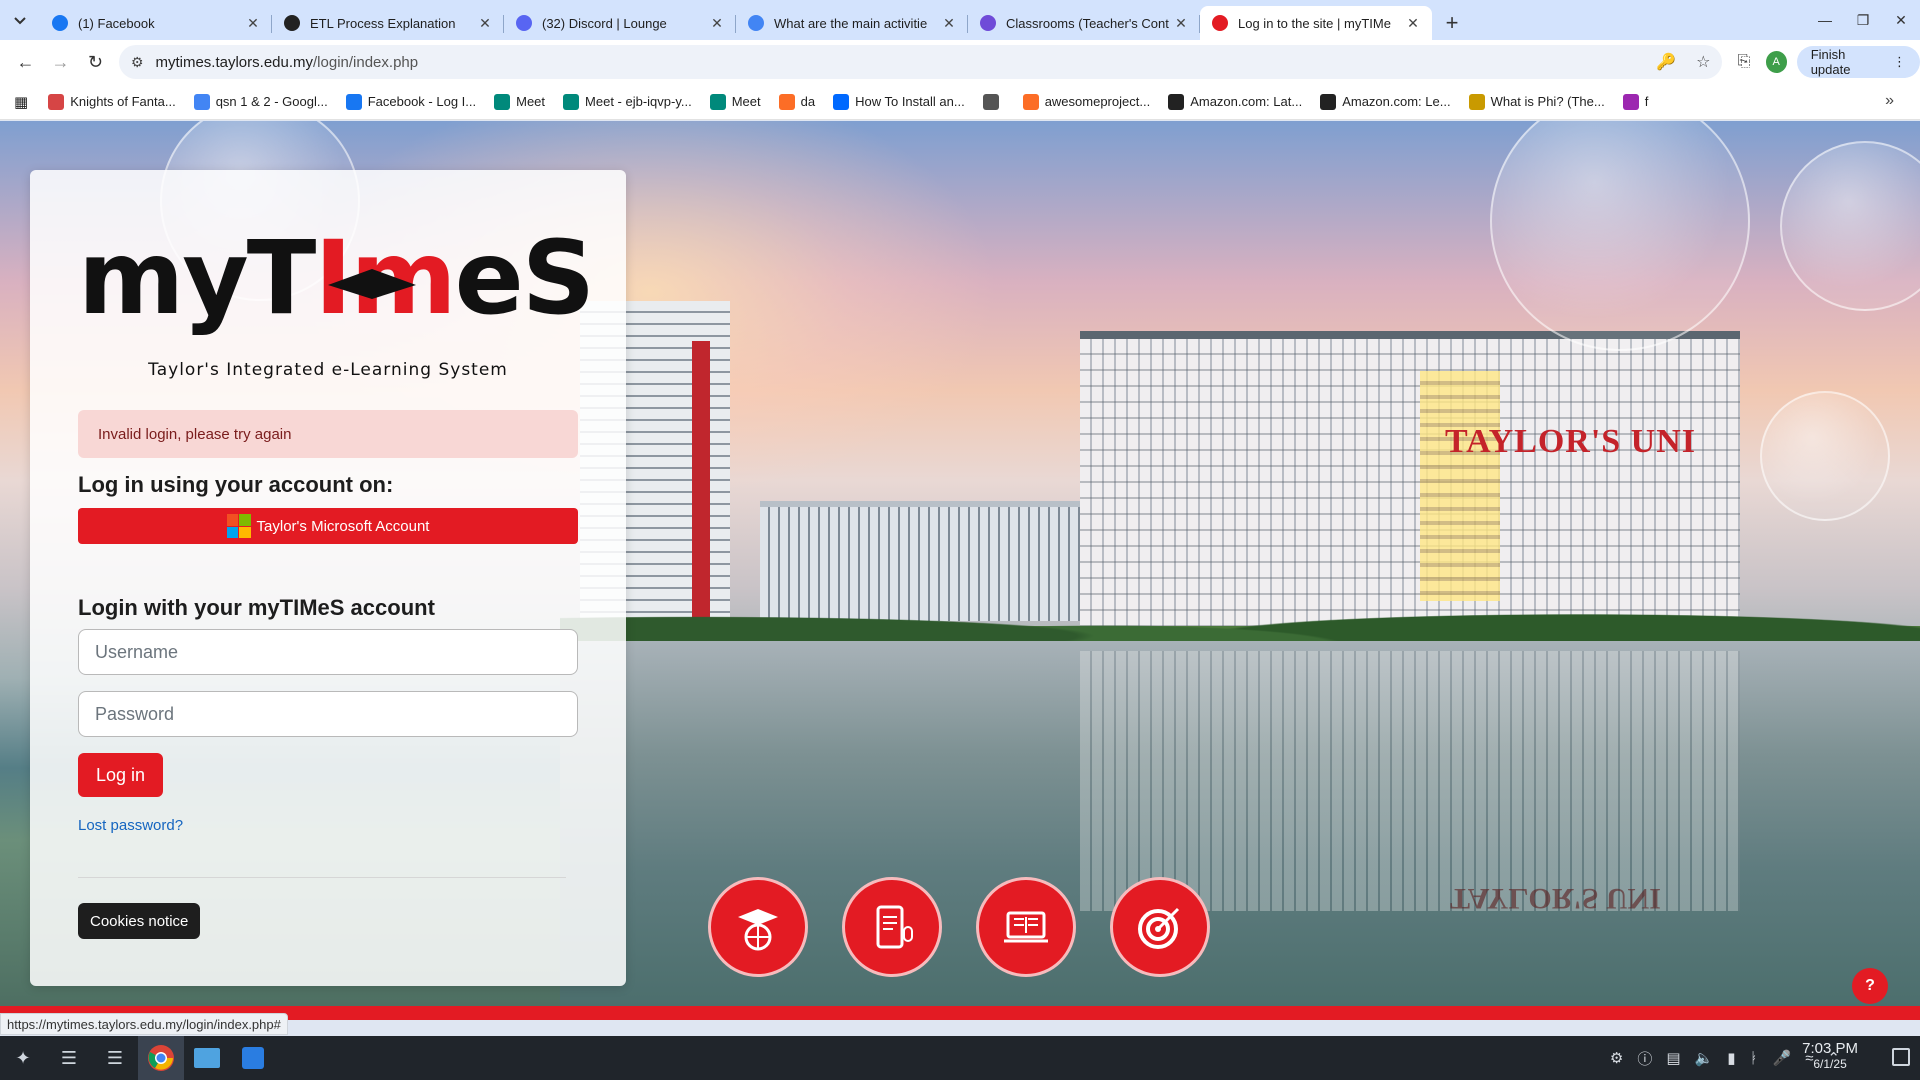 This screenshot has width=1920, height=1080. Describe the element at coordinates (959, 927) in the screenshot. I see `feature-icons` at that location.